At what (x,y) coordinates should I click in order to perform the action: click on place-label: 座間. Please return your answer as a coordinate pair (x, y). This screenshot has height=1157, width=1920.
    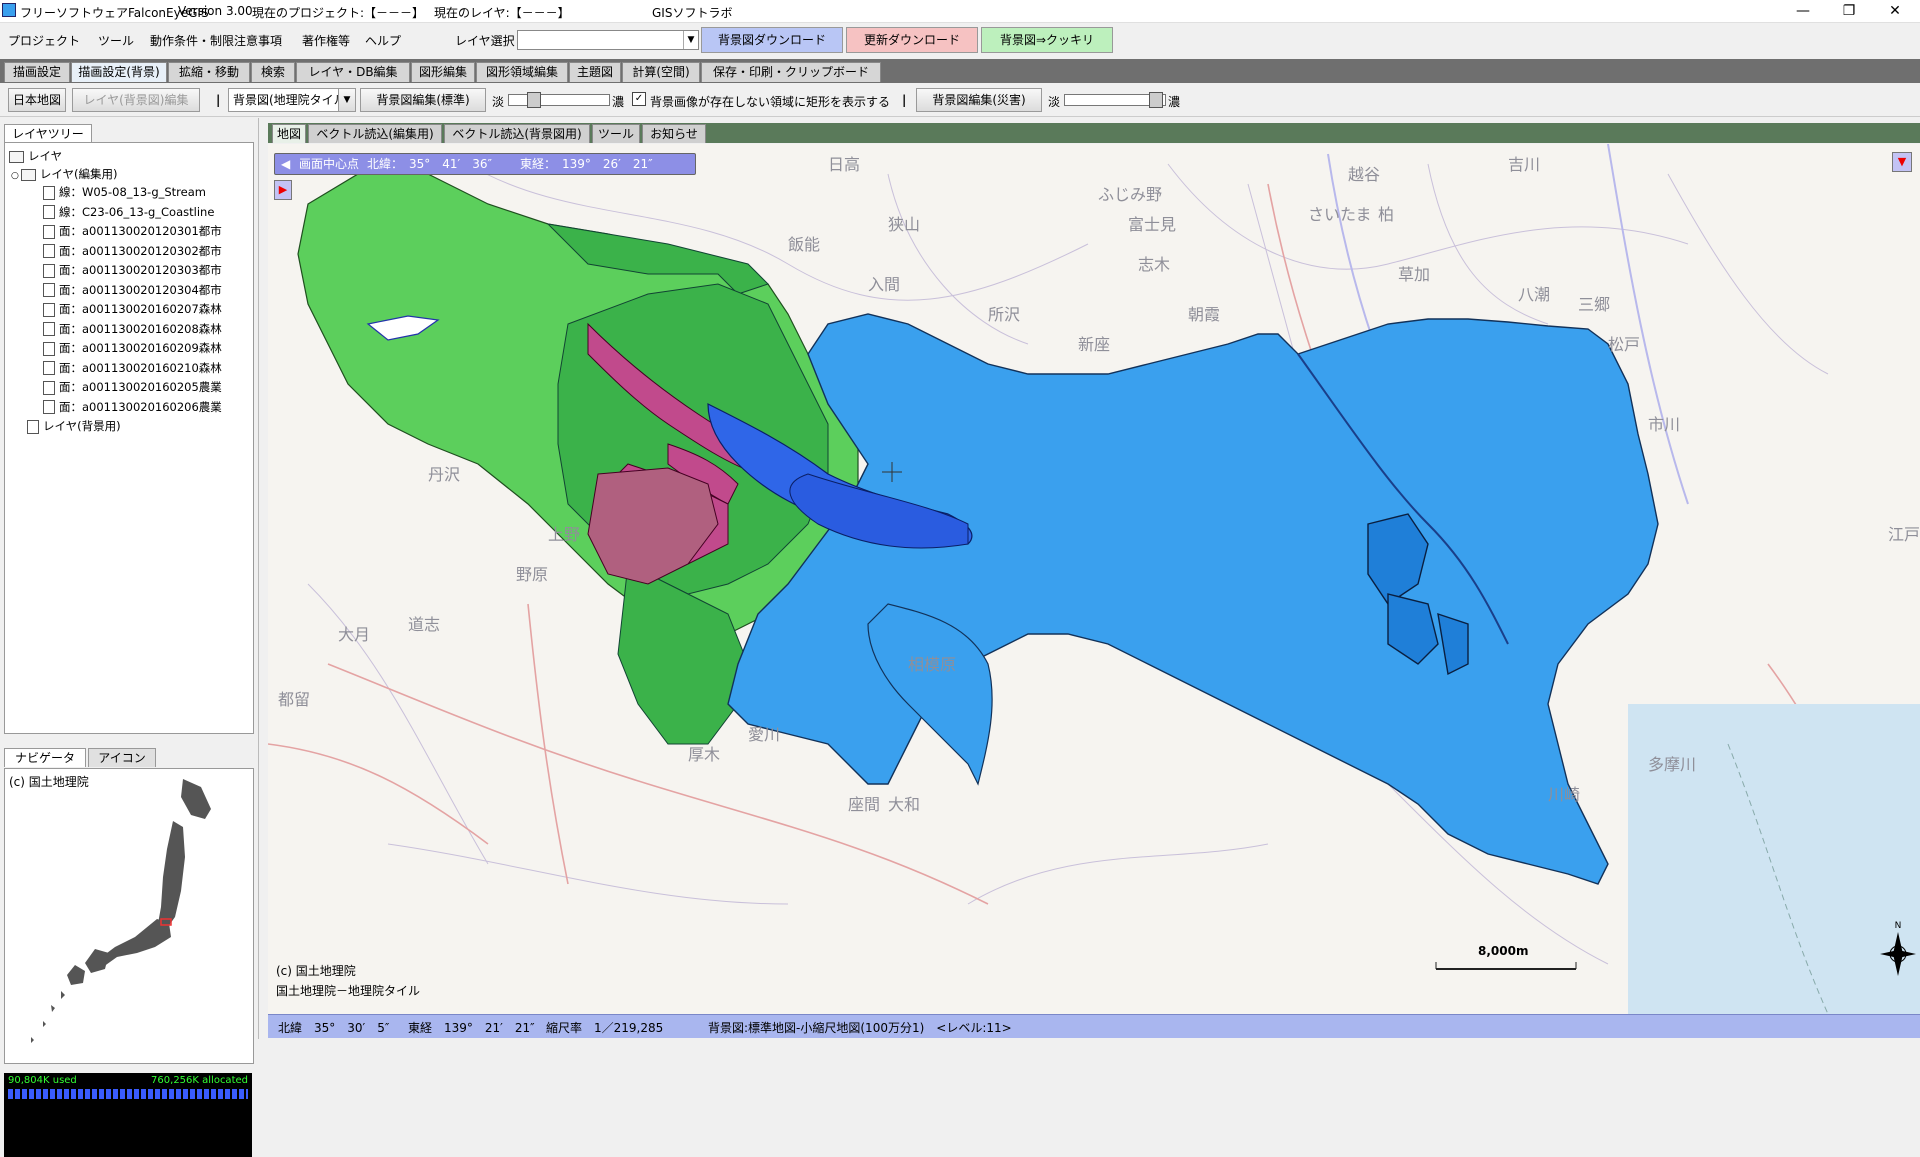
    Looking at the image, I should click on (864, 804).